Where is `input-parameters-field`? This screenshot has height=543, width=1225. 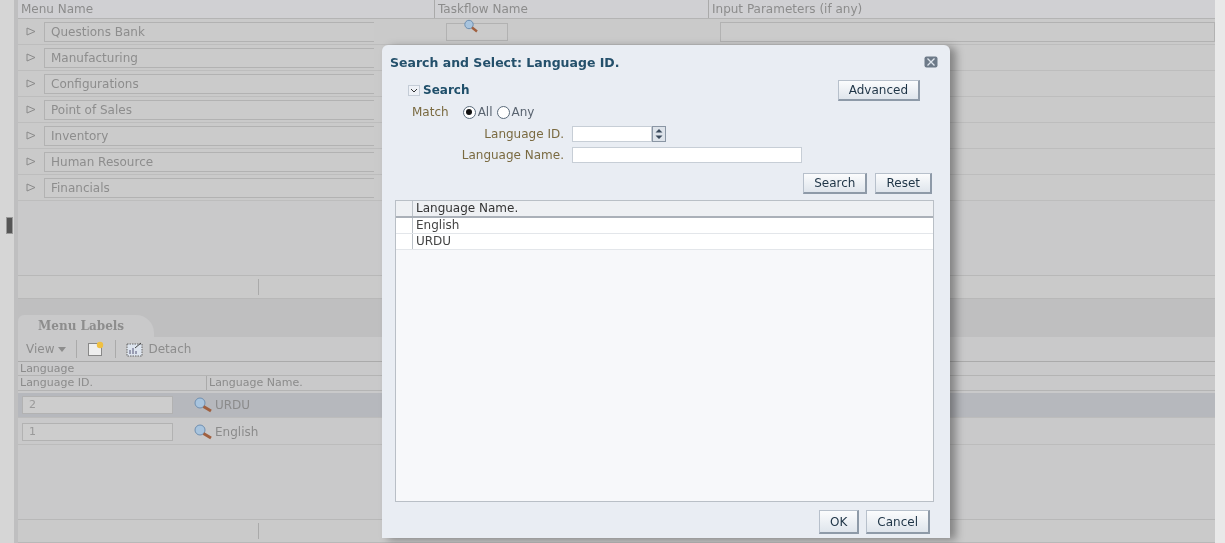 input-parameters-field is located at coordinates (967, 31).